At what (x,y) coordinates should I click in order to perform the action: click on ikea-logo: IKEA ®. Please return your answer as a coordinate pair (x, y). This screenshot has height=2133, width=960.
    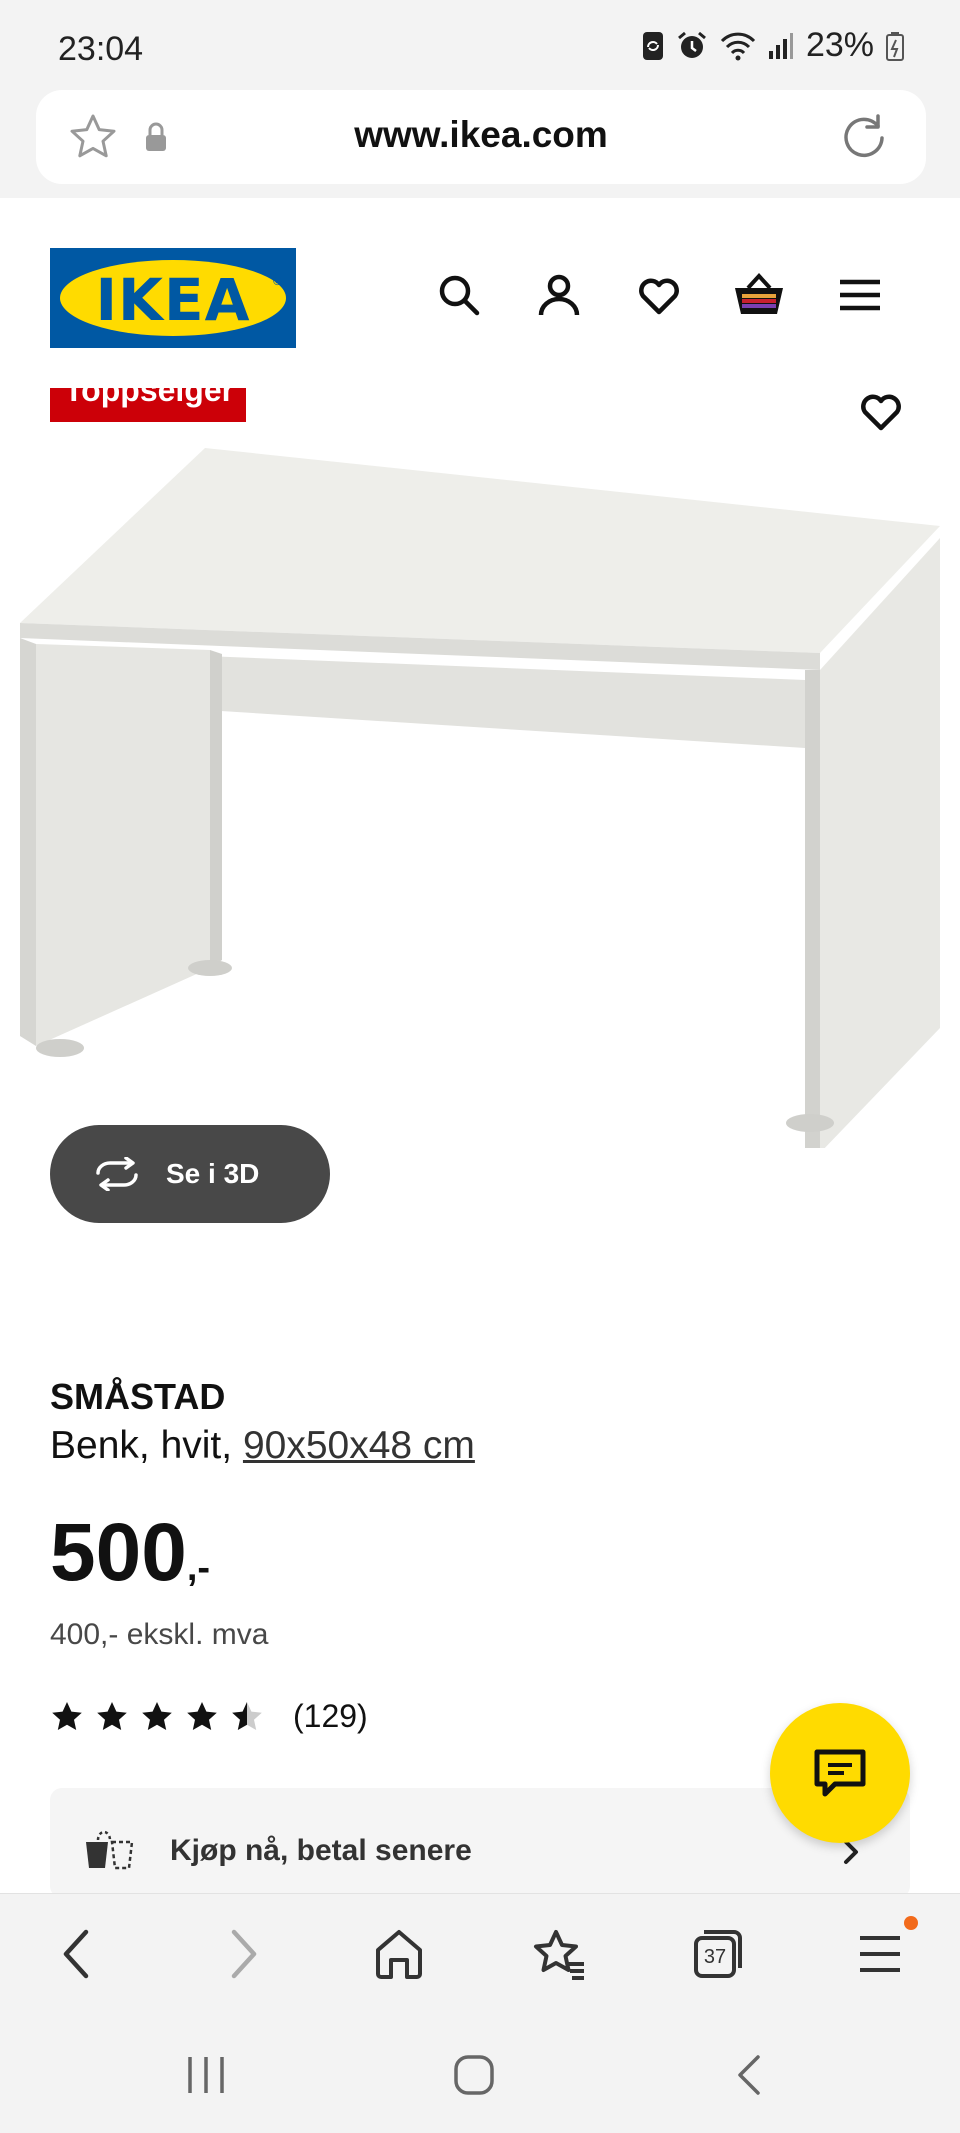
    Looking at the image, I should click on (173, 298).